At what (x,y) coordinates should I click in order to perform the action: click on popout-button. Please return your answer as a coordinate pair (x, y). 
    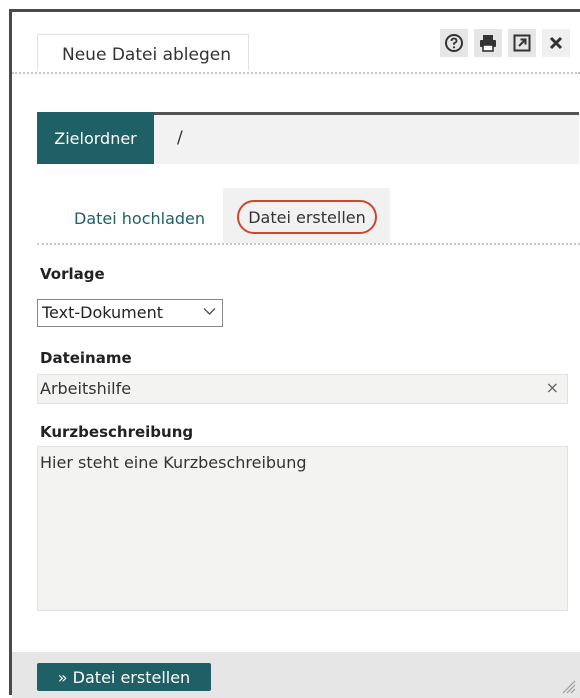
    Looking at the image, I should click on (522, 43).